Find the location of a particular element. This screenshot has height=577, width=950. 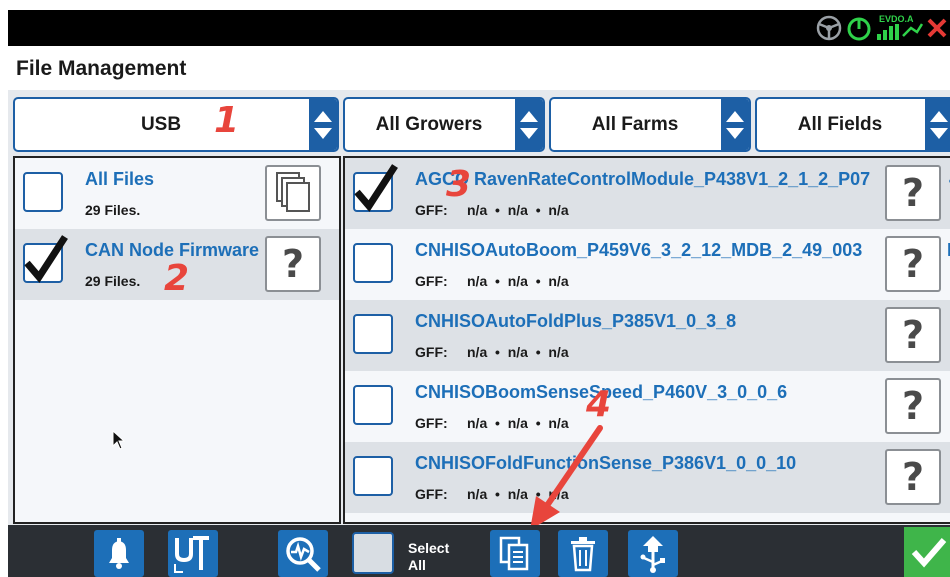

growers-dropdown: All Growers is located at coordinates (444, 124).